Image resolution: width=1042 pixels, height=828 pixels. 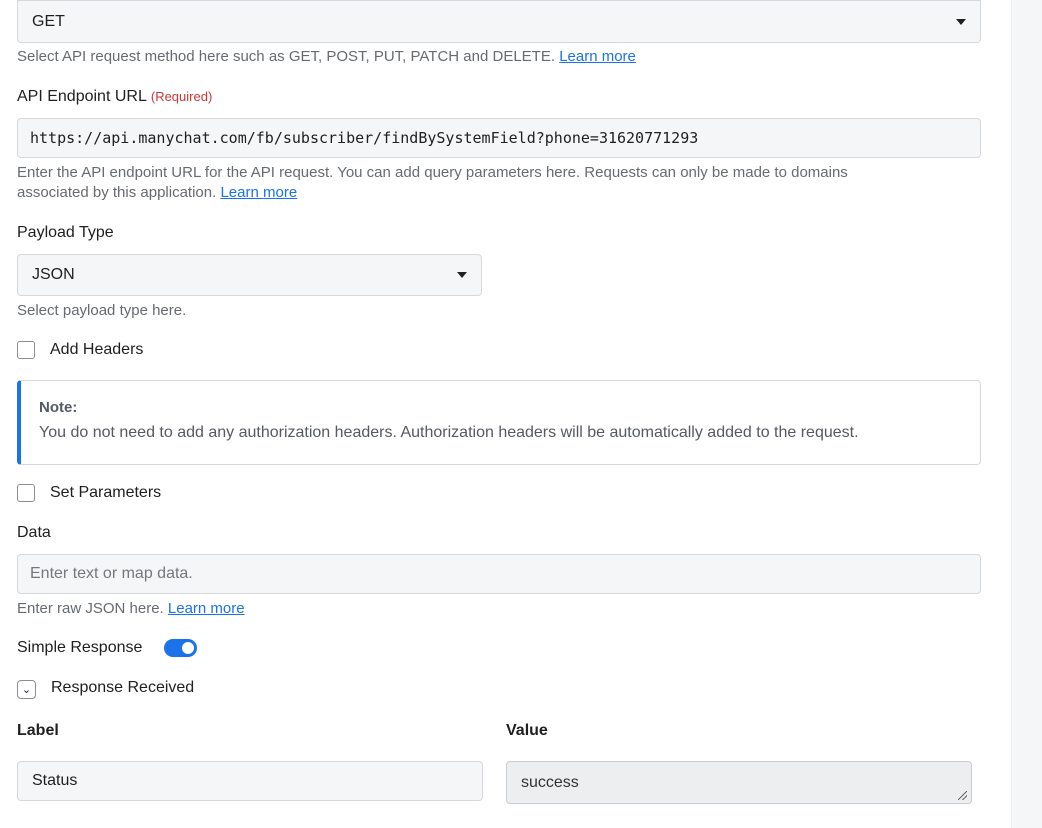 I want to click on add-headers-label: Add Headers, so click(x=97, y=349).